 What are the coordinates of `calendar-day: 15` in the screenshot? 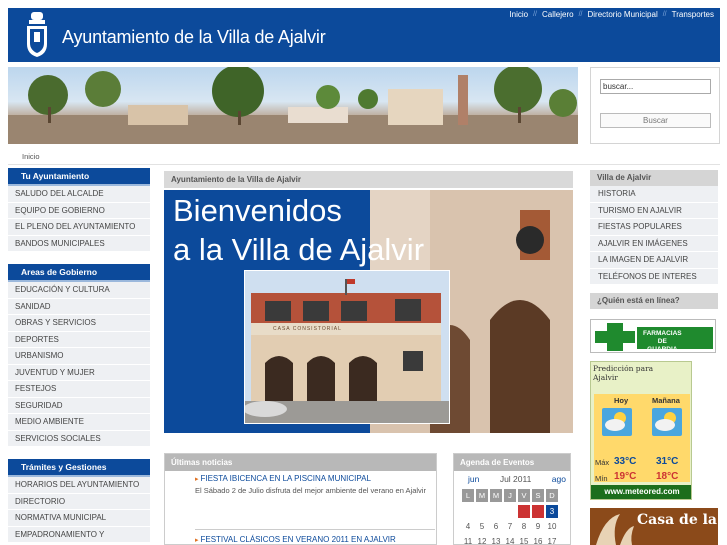 It's located at (524, 539).